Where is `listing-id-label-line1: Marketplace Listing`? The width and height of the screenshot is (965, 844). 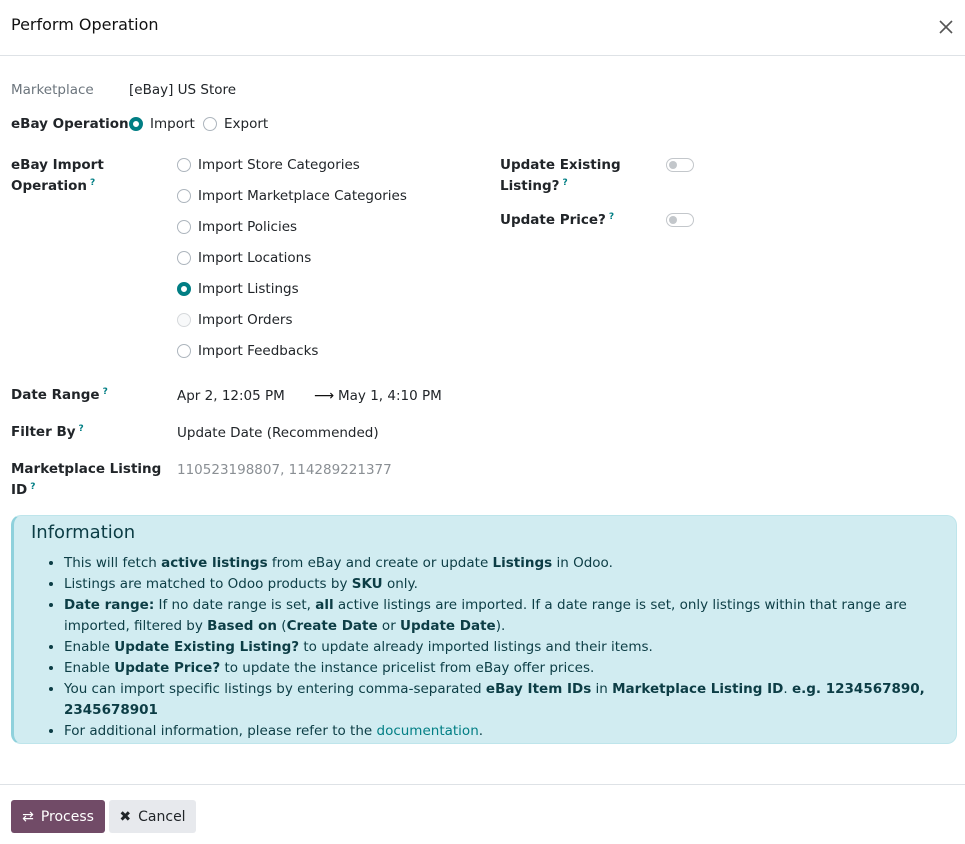 listing-id-label-line1: Marketplace Listing is located at coordinates (86, 469).